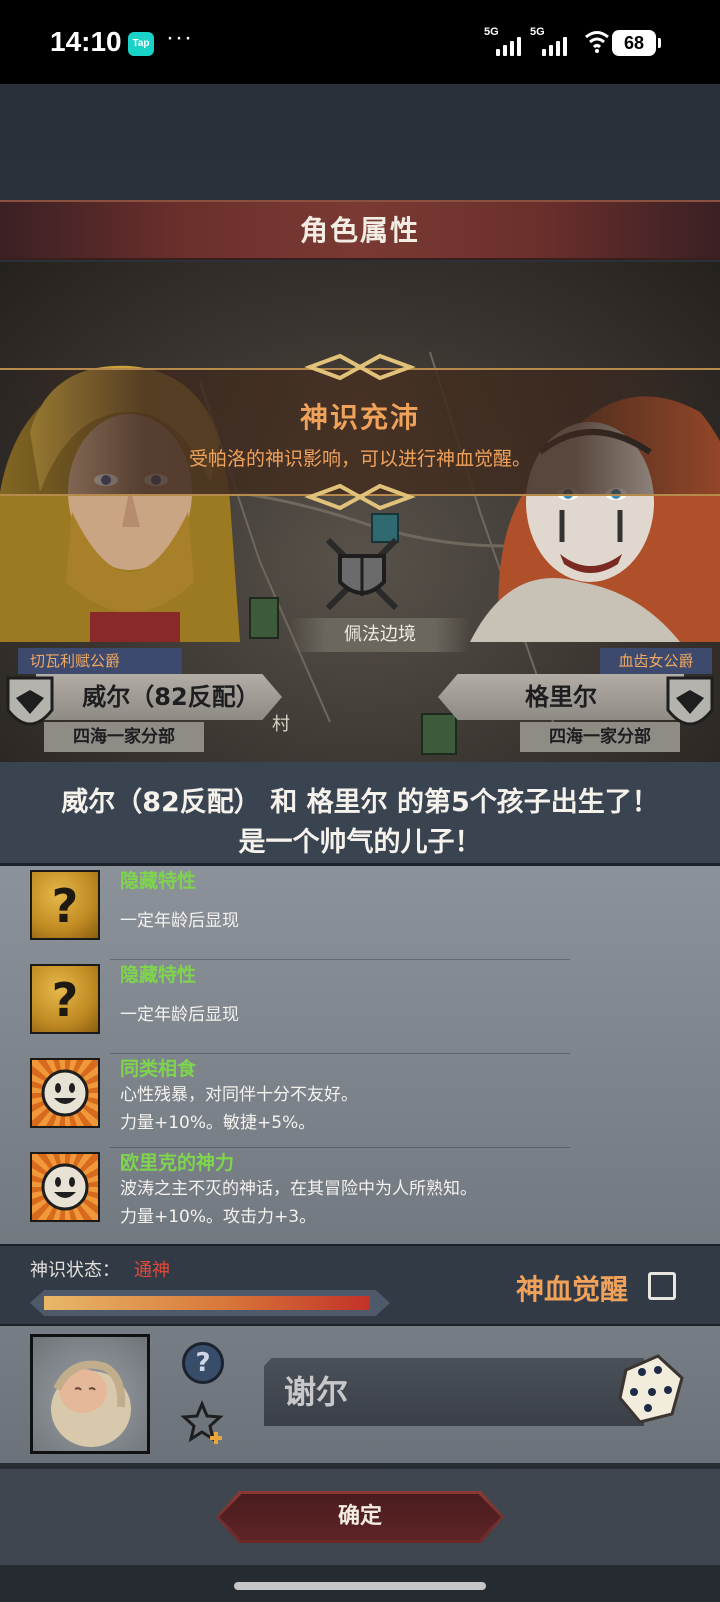 This screenshot has height=1602, width=720. I want to click on newborn-panel: ? 谢尔, so click(360, 1396).